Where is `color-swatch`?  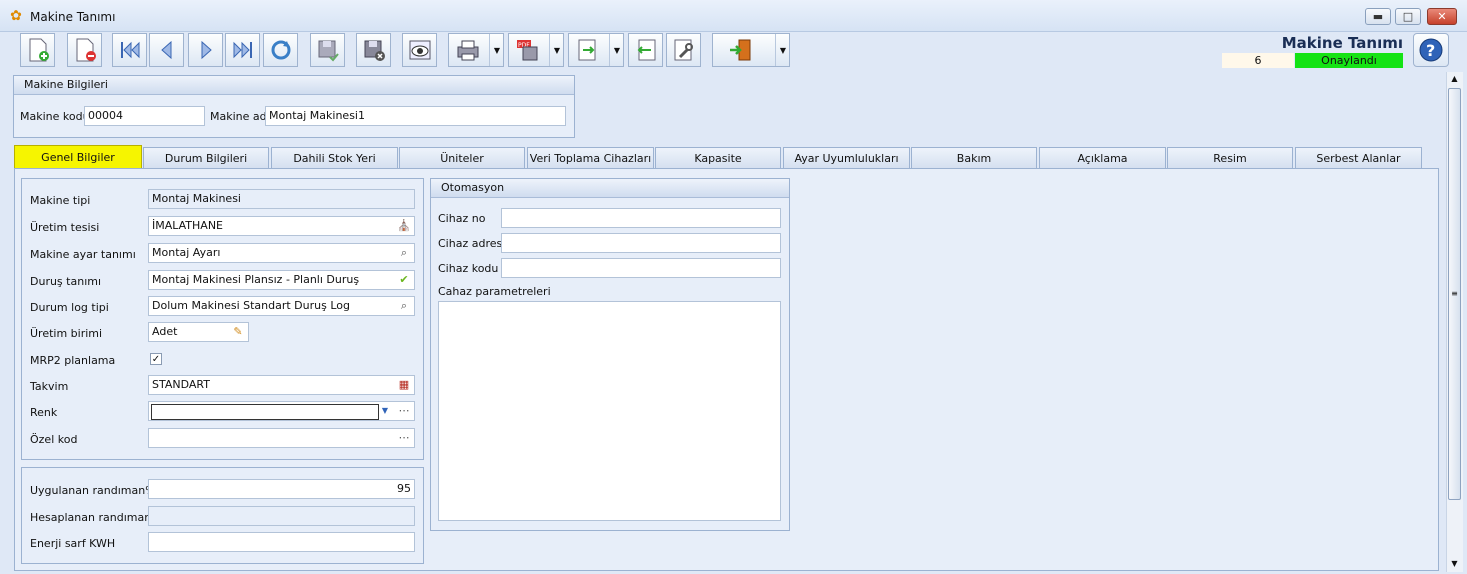
color-swatch is located at coordinates (265, 412).